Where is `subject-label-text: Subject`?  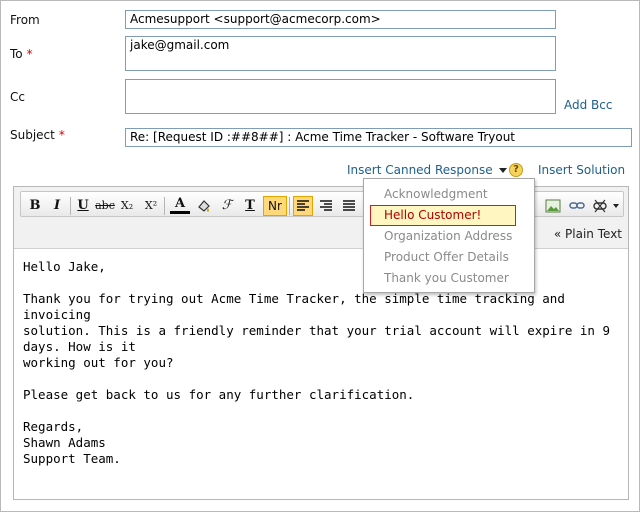 subject-label-text: Subject is located at coordinates (32, 135).